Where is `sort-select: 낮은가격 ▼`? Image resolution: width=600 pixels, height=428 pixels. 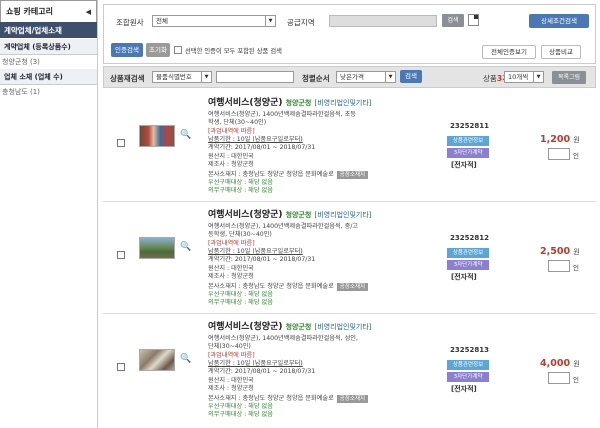 sort-select: 낮은가격 ▼ is located at coordinates (366, 77).